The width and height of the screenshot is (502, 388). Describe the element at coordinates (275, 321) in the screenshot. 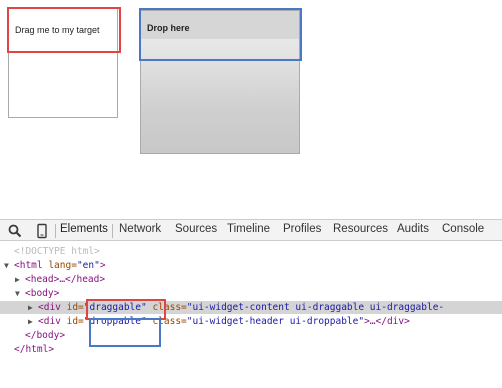

I see `attr-value: "ui-widget-header ui-droppable"` at that location.